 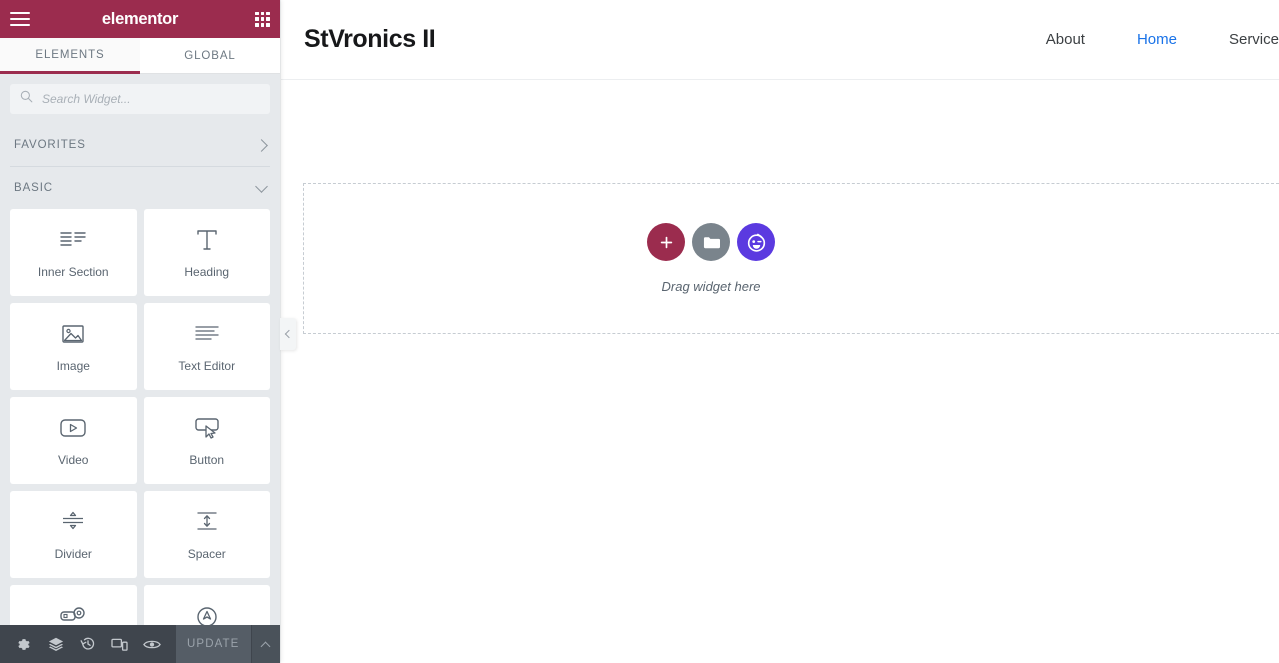 I want to click on ai-assistant-button, so click(x=756, y=242).